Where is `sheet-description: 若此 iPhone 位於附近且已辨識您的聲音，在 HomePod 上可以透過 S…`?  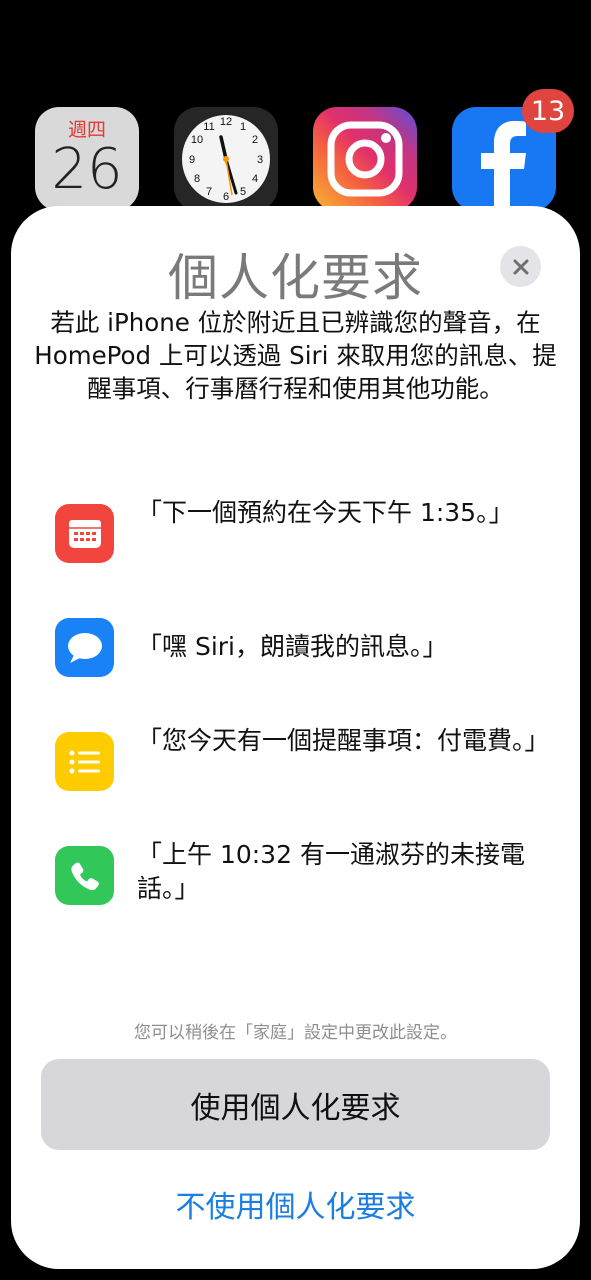 sheet-description: 若此 iPhone 位於附近且已辨識您的聲音，在 HomePod 上可以透過 S… is located at coordinates (295, 355).